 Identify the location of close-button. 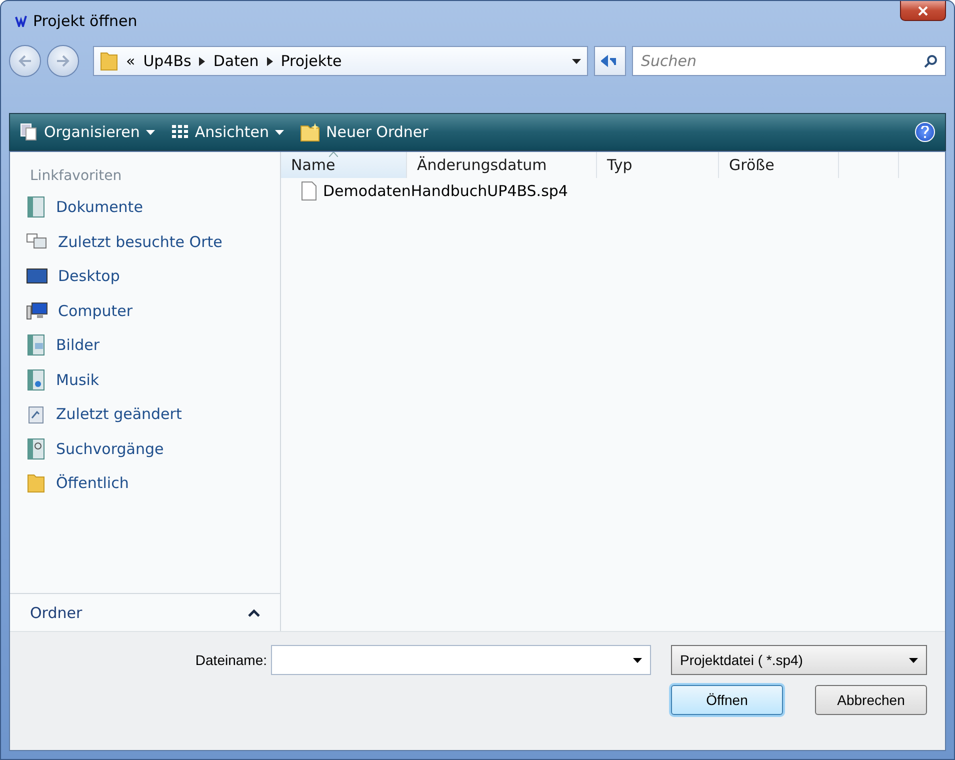
(923, 11).